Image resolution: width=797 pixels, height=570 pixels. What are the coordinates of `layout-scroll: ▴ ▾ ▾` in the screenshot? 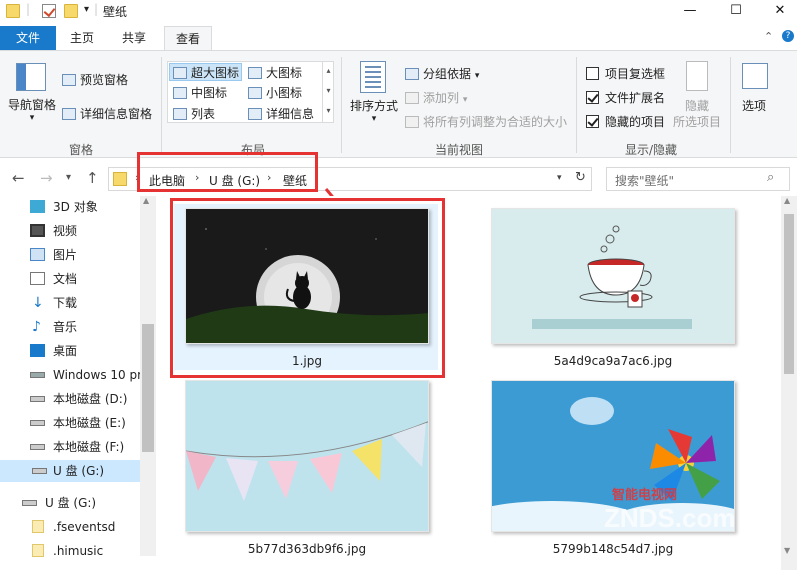 It's located at (328, 92).